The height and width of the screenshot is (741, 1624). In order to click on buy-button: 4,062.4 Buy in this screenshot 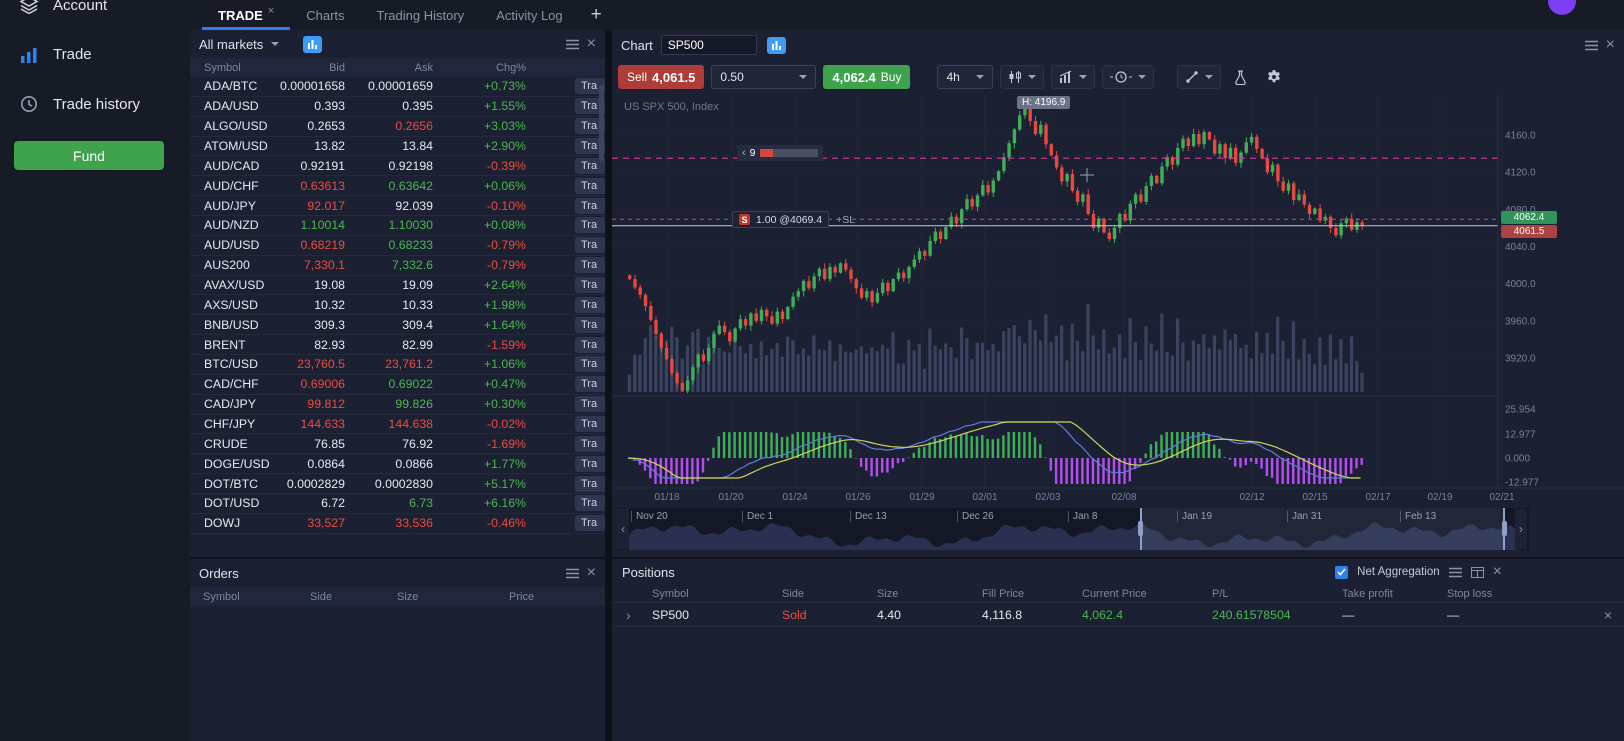, I will do `click(867, 77)`.